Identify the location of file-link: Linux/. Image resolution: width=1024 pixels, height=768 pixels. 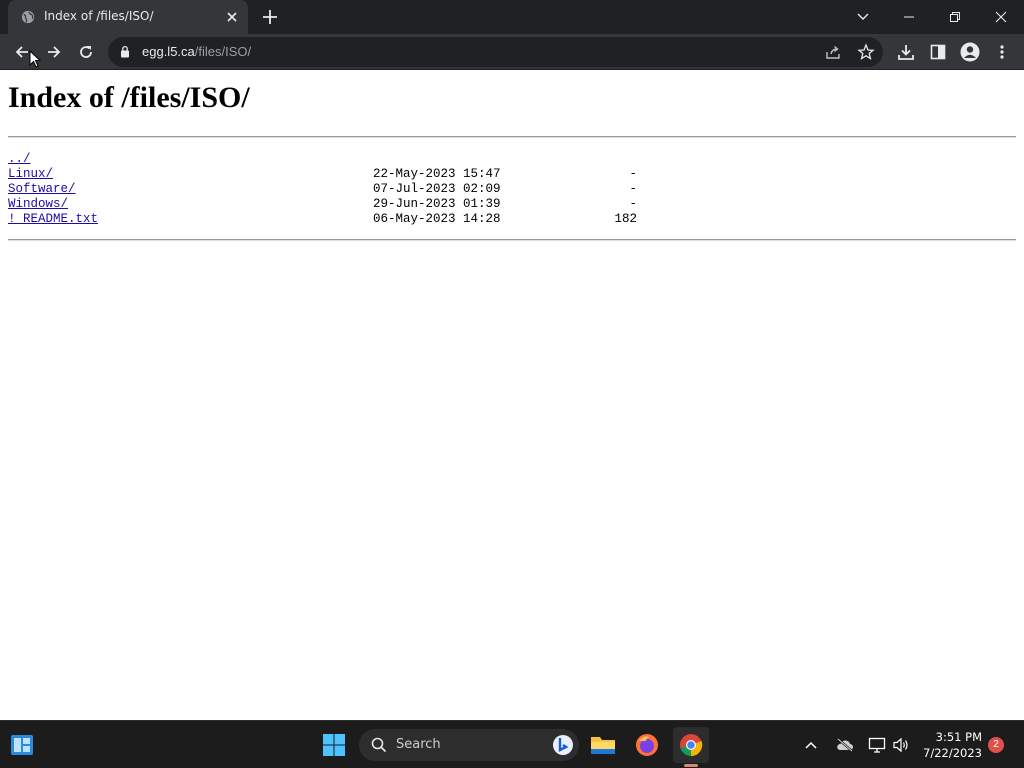
(30, 174).